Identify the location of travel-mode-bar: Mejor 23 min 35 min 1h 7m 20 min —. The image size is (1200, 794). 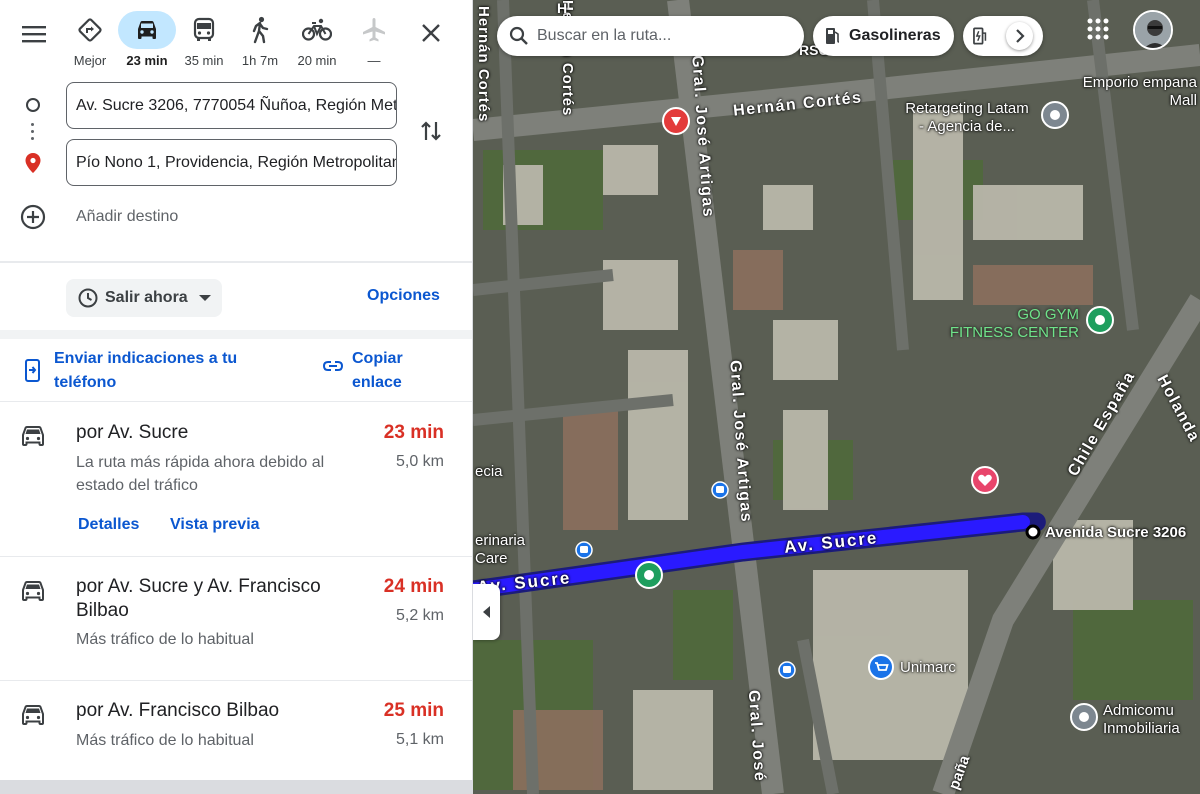
(236, 40).